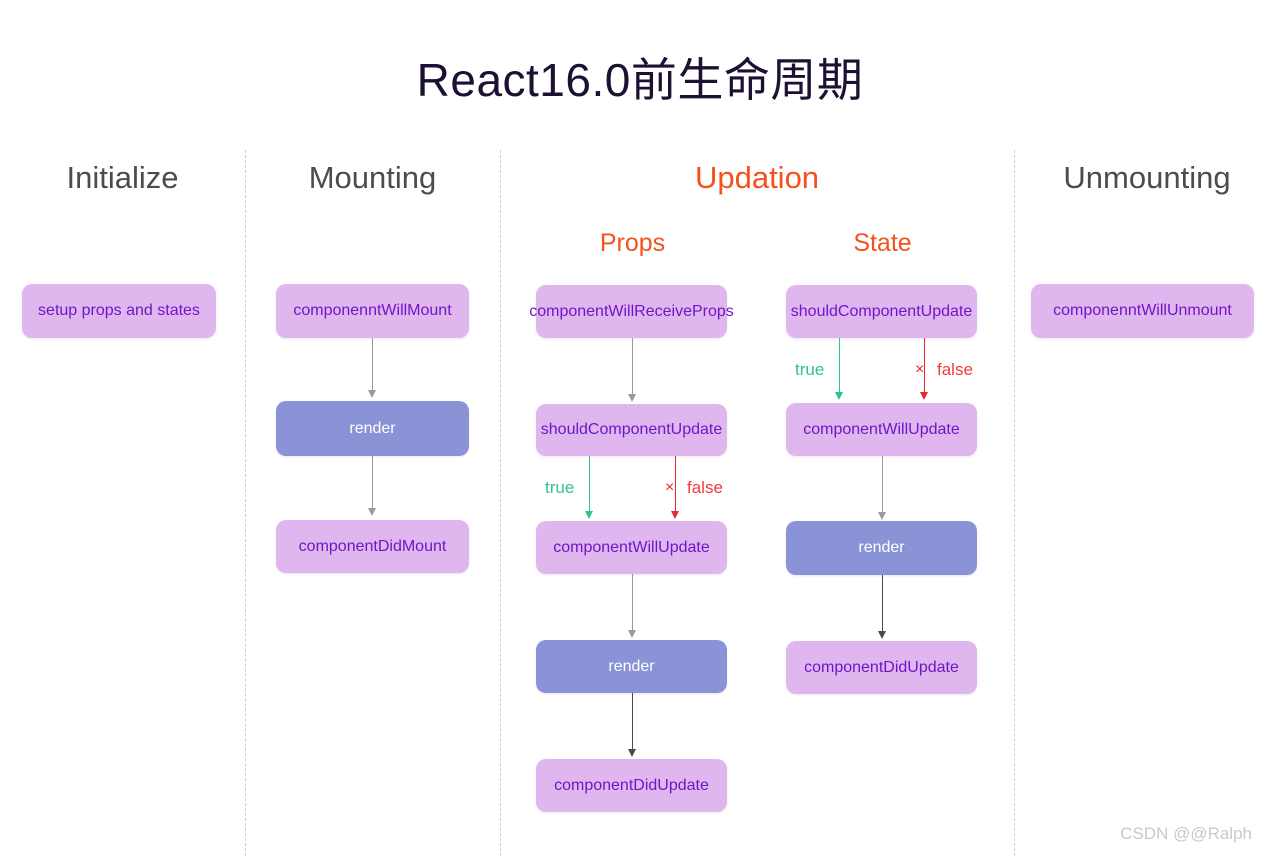  I want to click on arrowhead-state-true, so click(839, 396).